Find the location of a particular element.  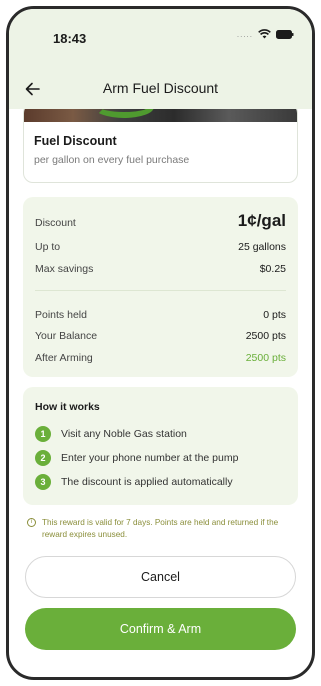

step-item: 3 The discount is applied automatically is located at coordinates (134, 482).